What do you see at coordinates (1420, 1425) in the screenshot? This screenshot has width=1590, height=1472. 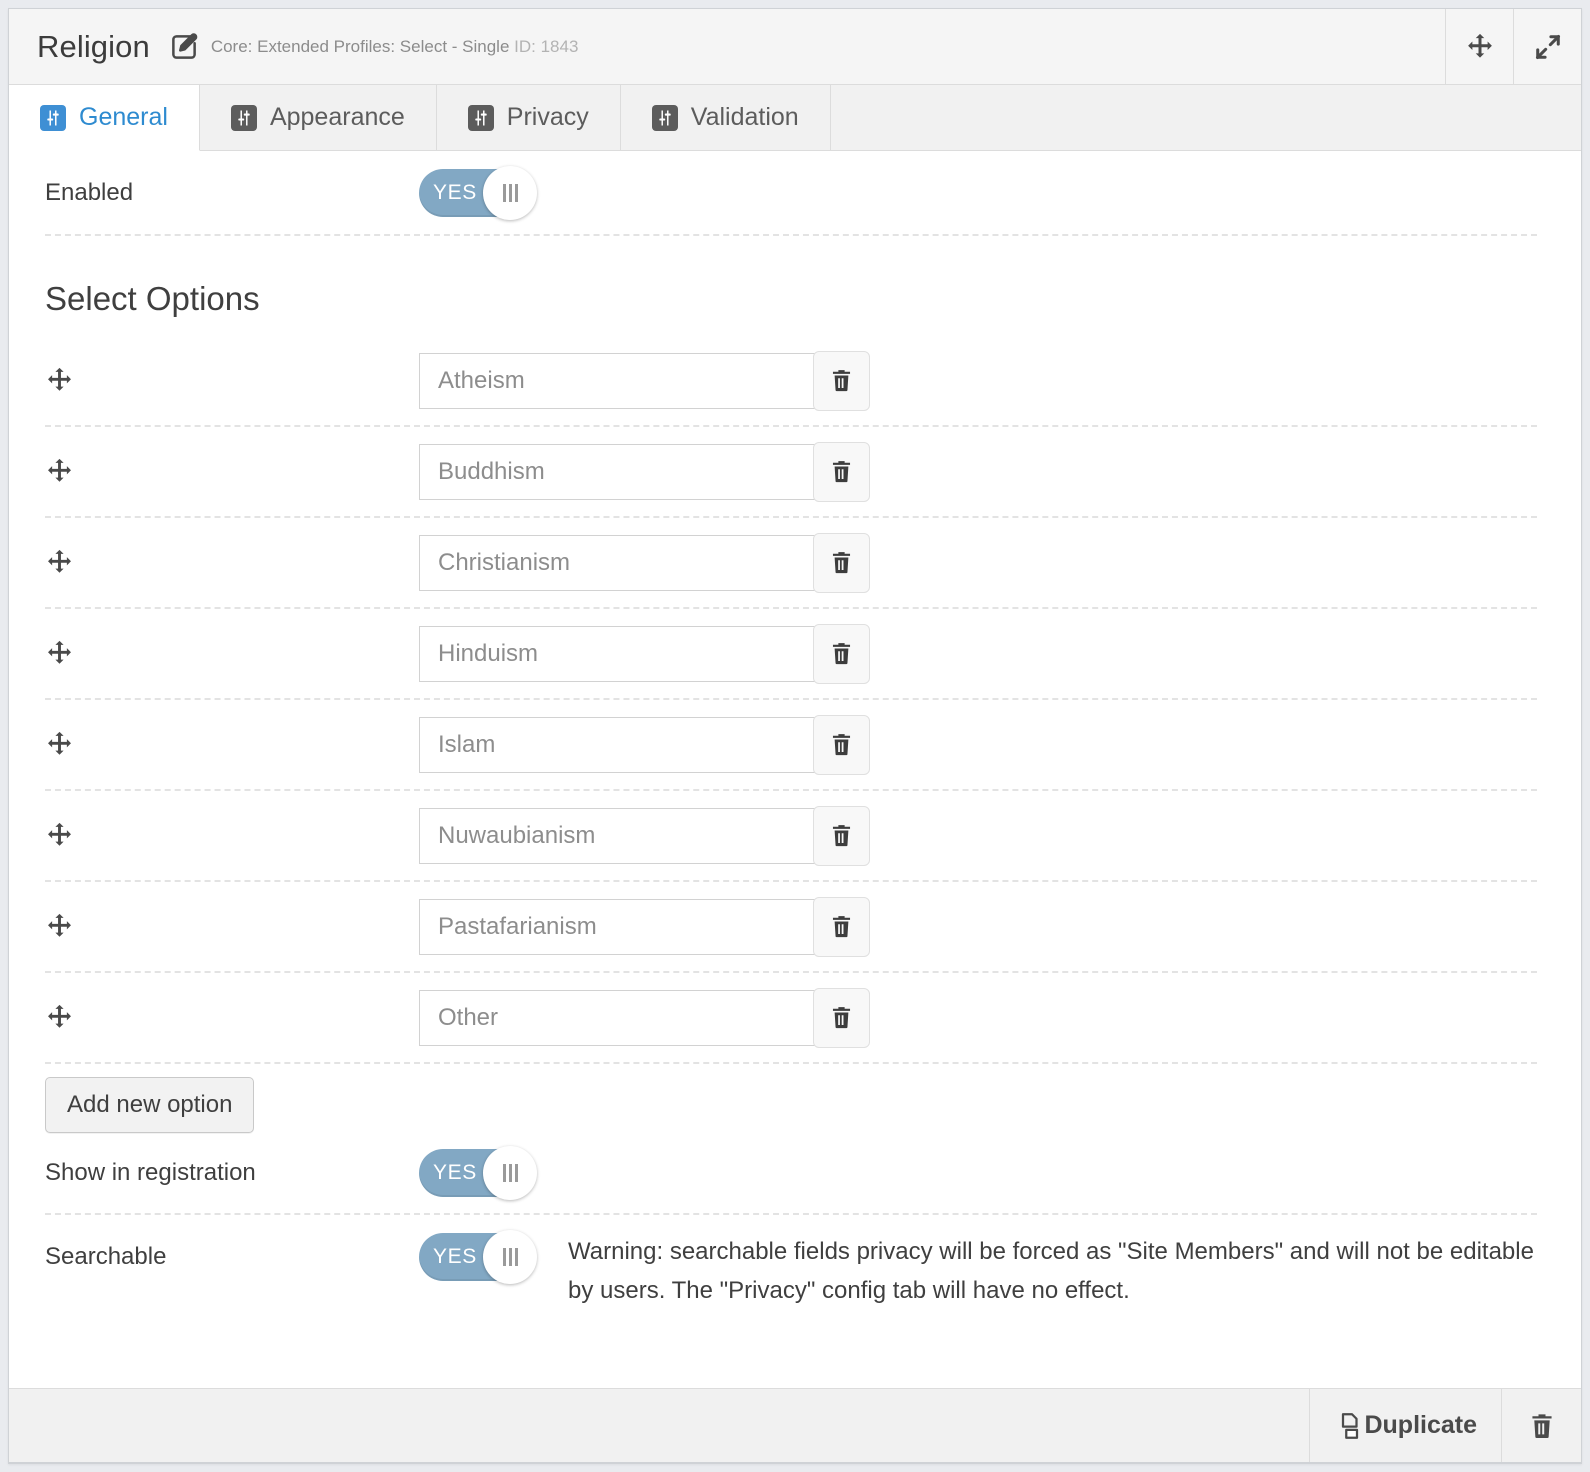 I see `duplicate-button-label: Duplicate` at bounding box center [1420, 1425].